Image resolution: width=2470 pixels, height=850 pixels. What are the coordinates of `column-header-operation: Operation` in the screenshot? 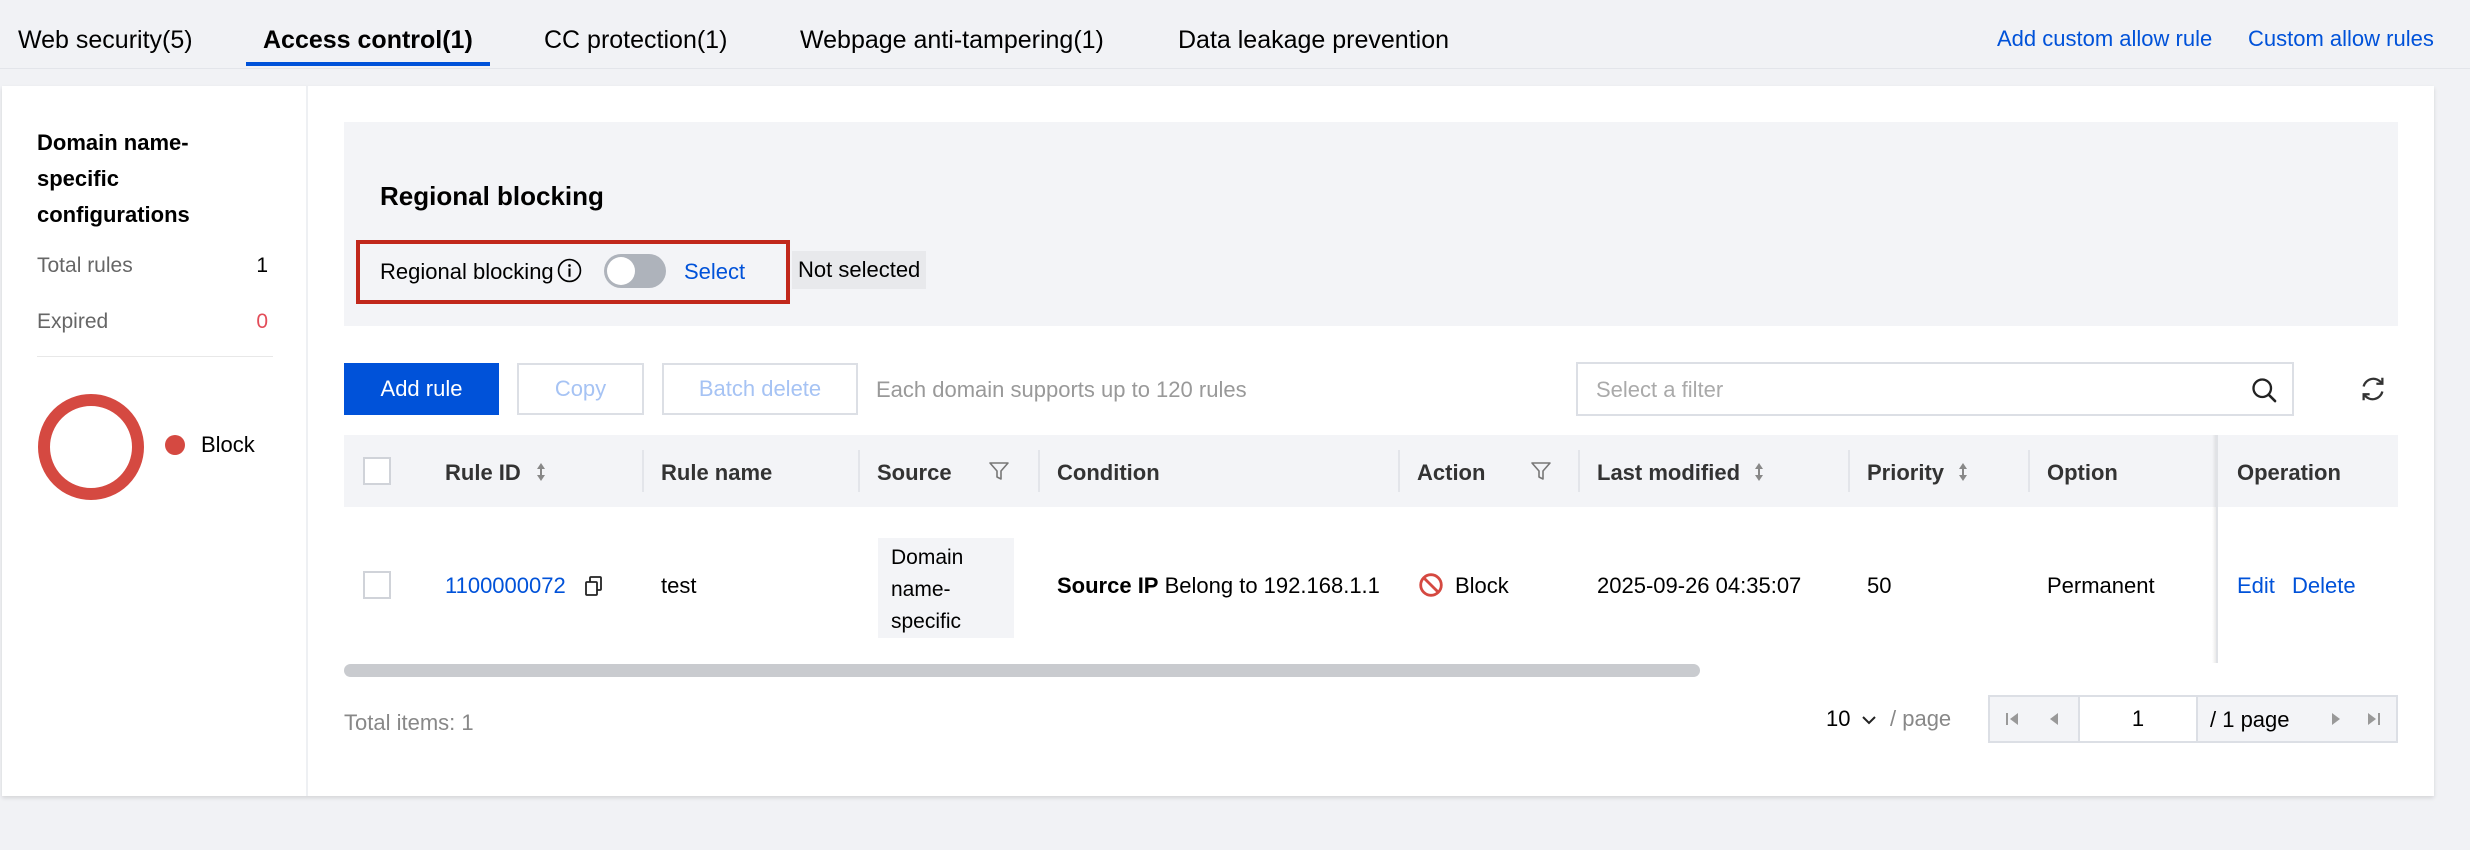 It's located at (2289, 472).